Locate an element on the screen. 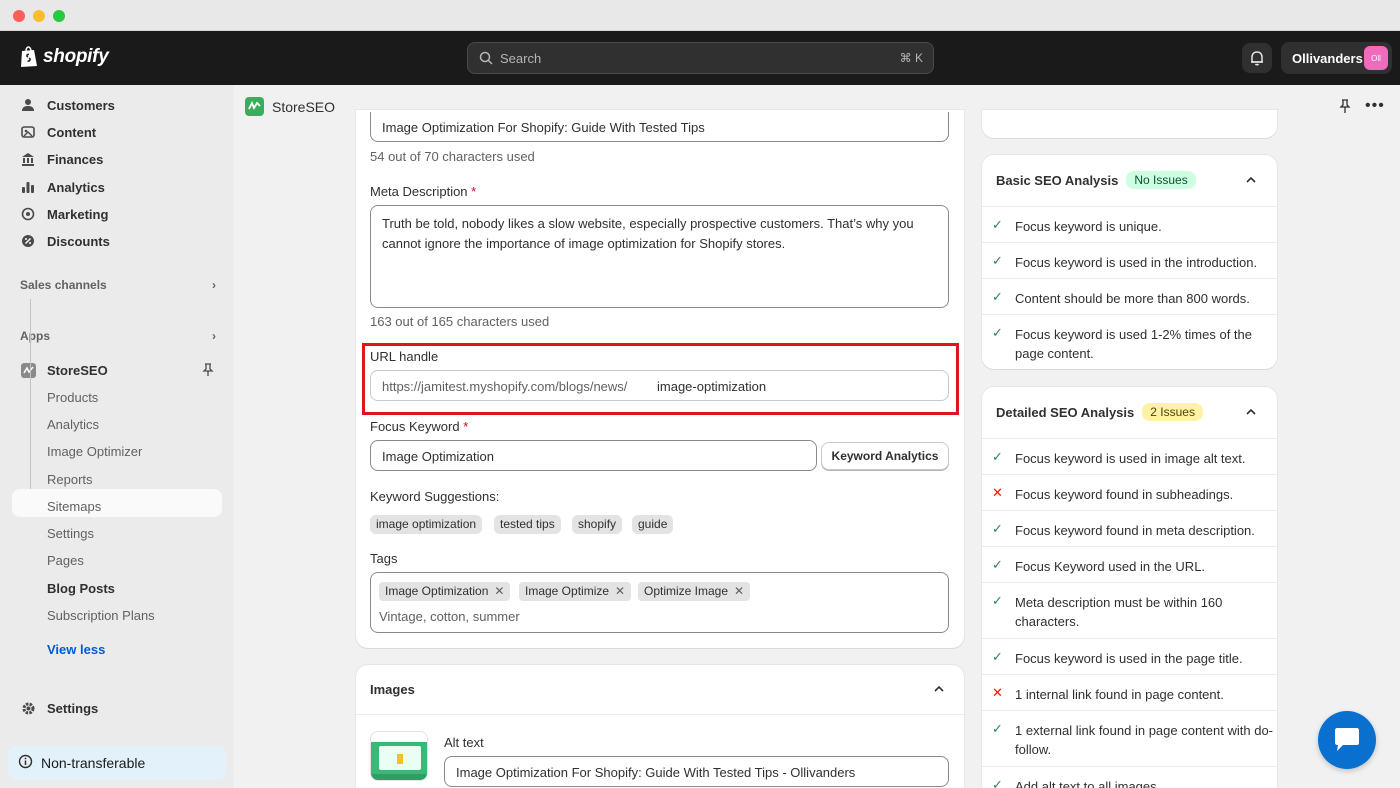  tag-chip: Optimize Image ✕ is located at coordinates (694, 591).